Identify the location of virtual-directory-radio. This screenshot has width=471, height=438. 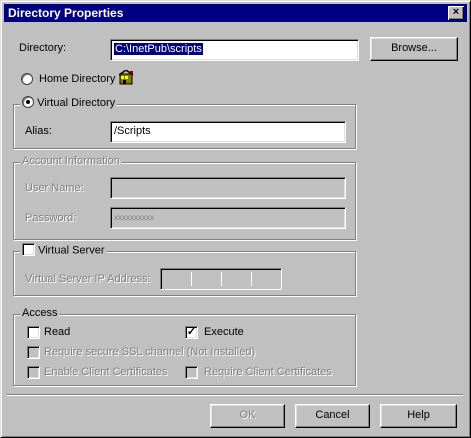
(28, 102).